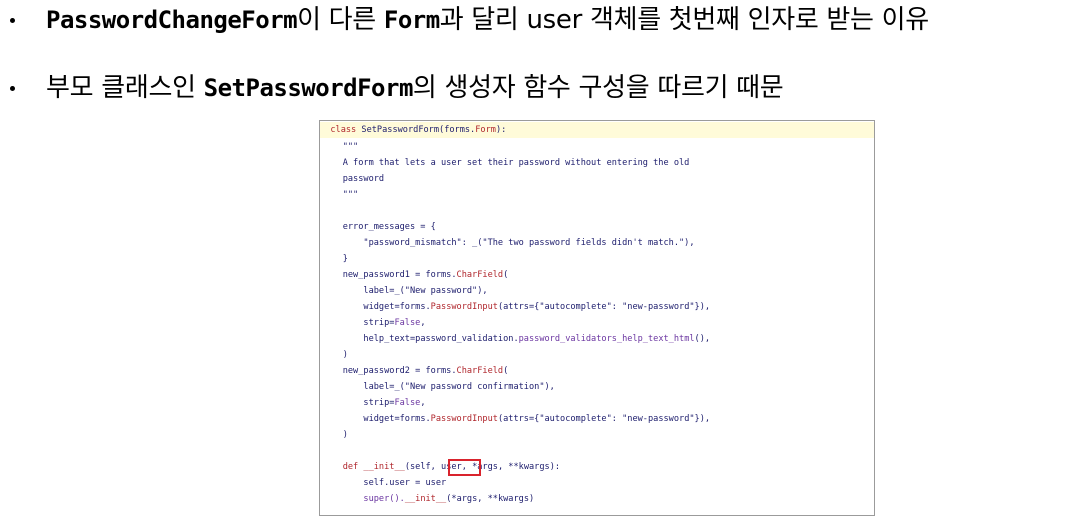 This screenshot has height=523, width=1091. Describe the element at coordinates (702, 339) in the screenshot. I see `code-token: (),` at that location.